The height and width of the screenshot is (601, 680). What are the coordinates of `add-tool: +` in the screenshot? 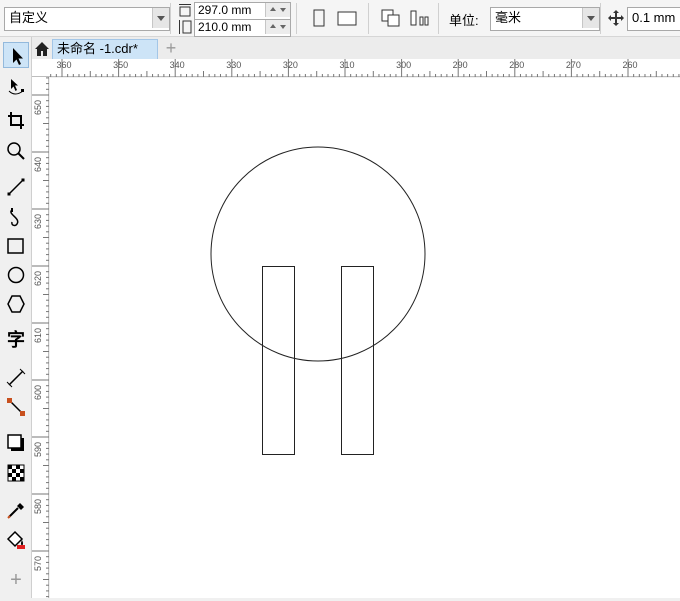 It's located at (16, 580).